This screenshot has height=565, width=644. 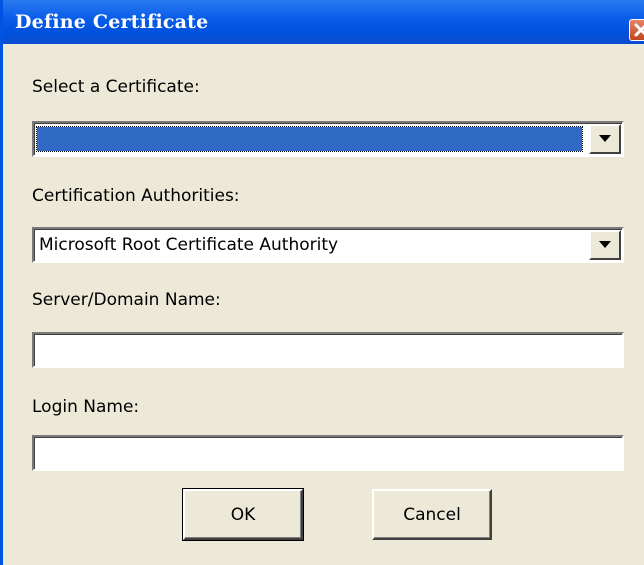 I want to click on title-bar: Define Certificate, so click(x=323, y=22).